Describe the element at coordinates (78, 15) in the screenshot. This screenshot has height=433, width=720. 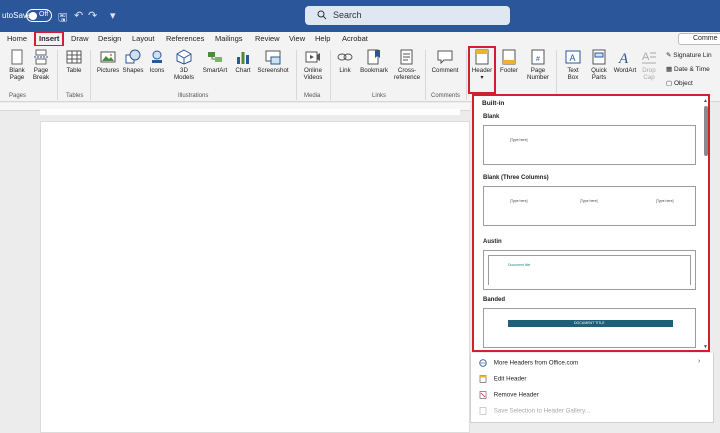
I see `undo-icon: ↶` at that location.